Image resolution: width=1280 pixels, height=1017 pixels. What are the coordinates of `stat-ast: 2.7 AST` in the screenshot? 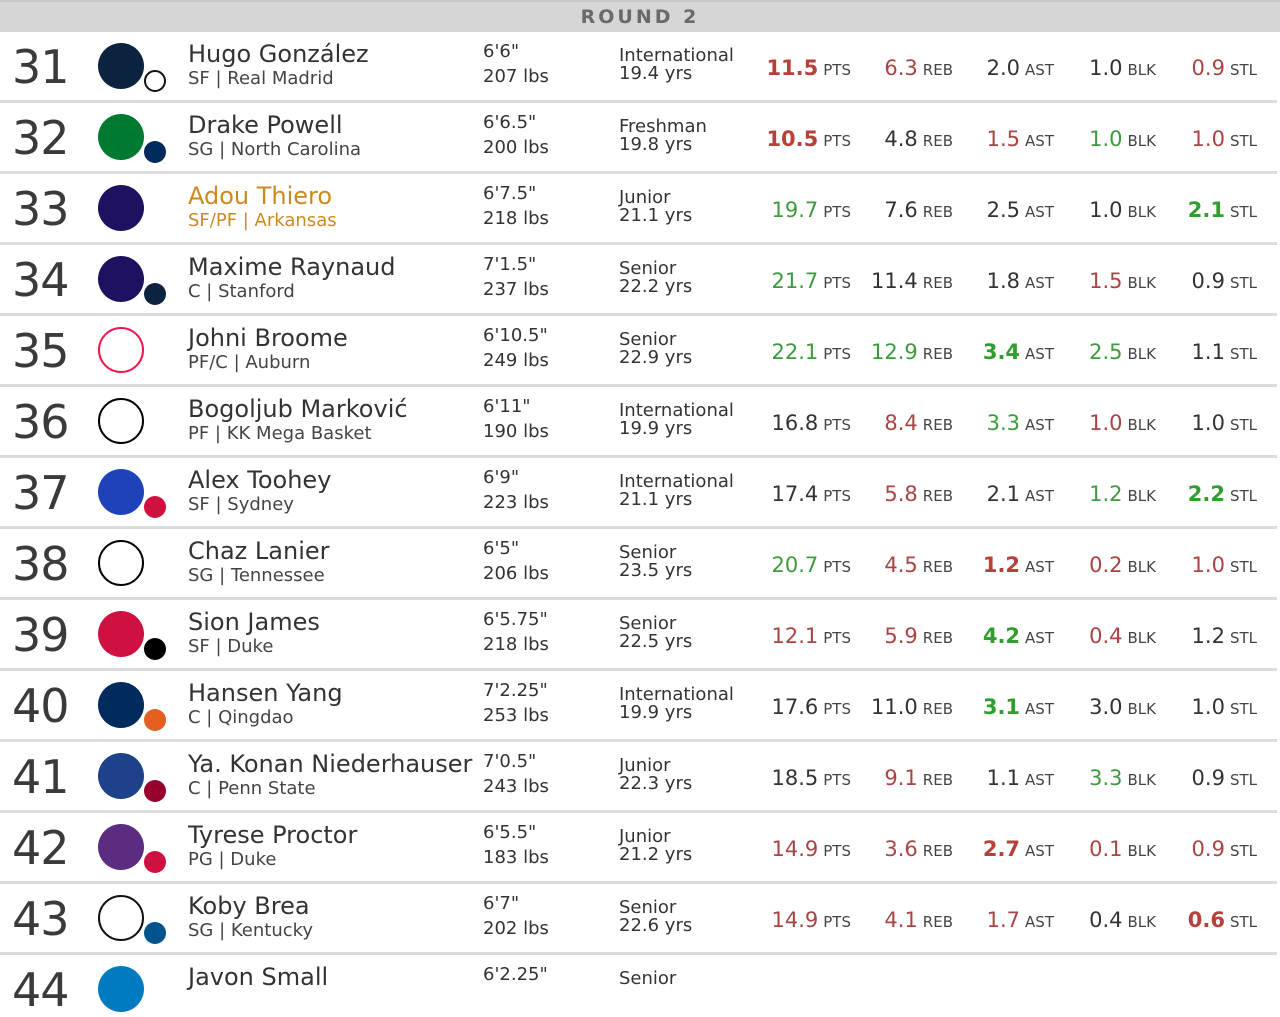 It's located at (1018, 850).